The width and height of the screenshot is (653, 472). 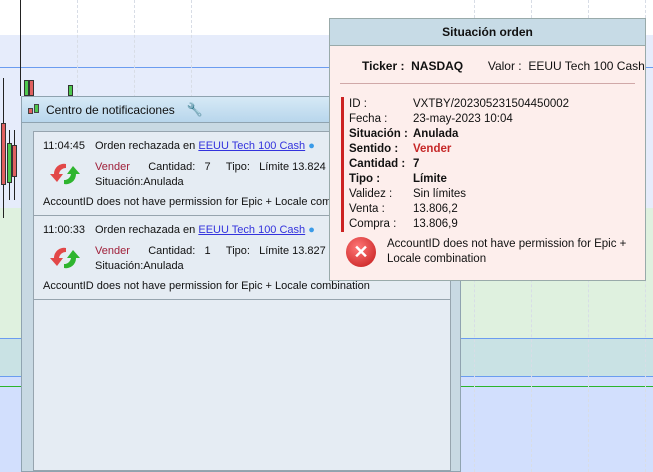 What do you see at coordinates (207, 167) in the screenshot?
I see `qty: 7` at bounding box center [207, 167].